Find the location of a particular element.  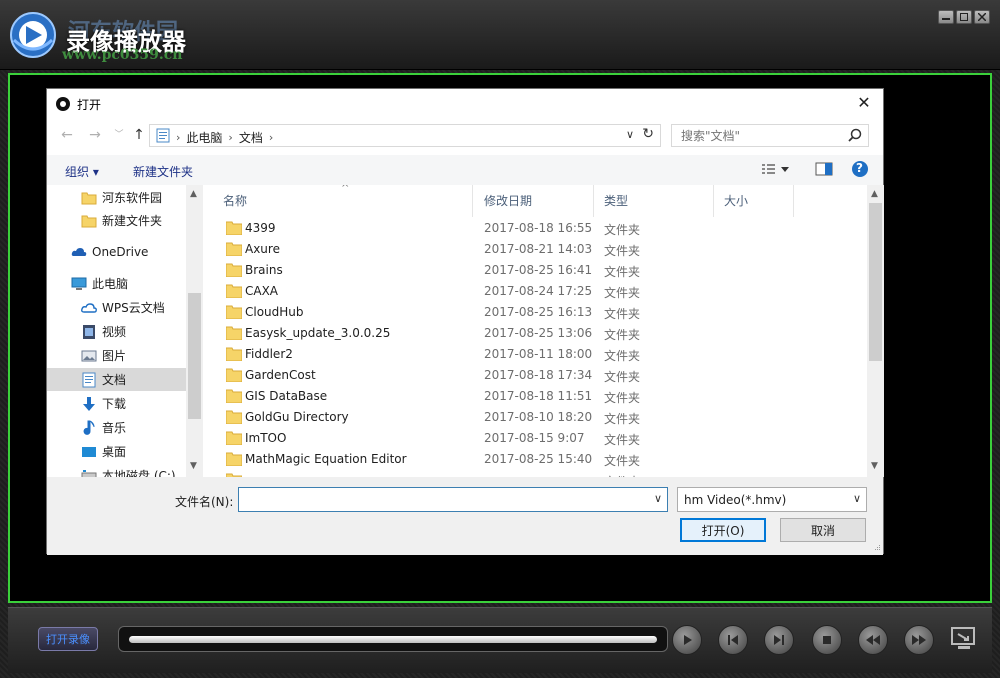

file-row: 文件夹 is located at coordinates (540, 473).